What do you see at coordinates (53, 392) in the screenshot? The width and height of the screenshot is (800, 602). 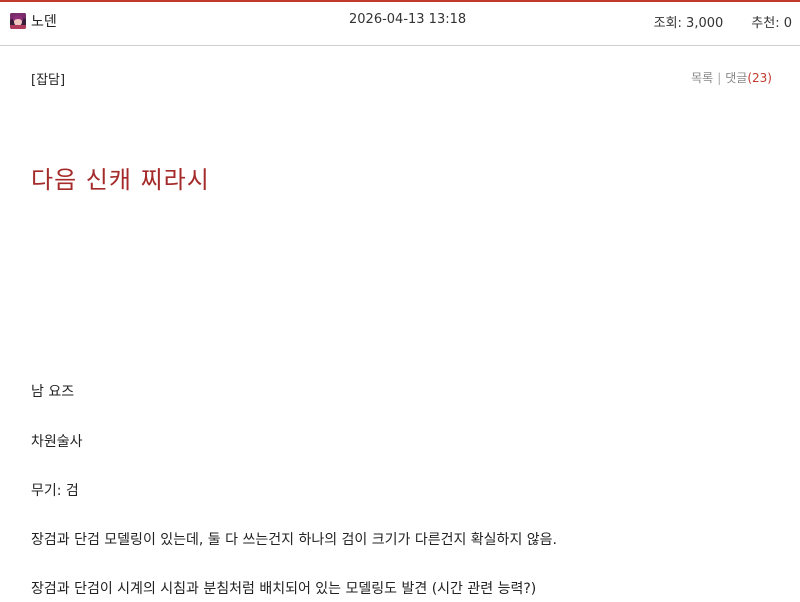 I see `post-line: 남 요즈` at bounding box center [53, 392].